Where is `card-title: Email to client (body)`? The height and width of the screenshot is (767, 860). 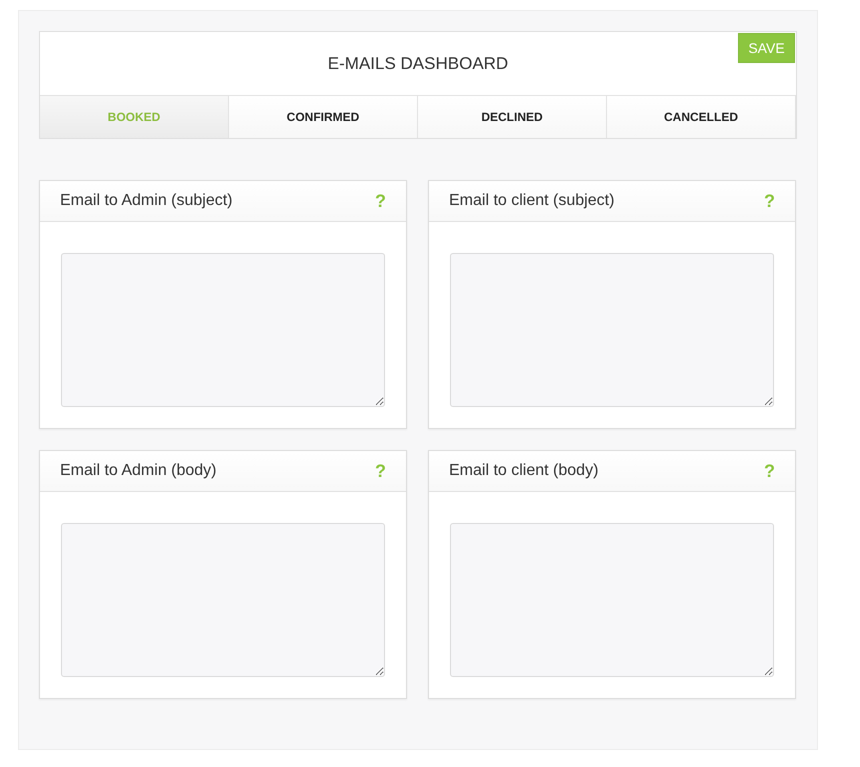
card-title: Email to client (body) is located at coordinates (523, 471).